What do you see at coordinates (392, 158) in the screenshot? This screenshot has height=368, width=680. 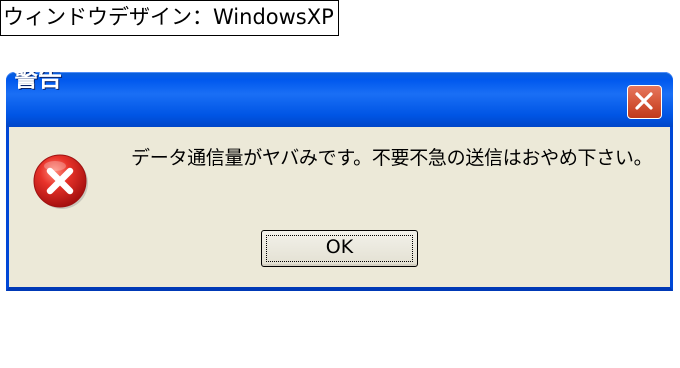 I see `dialog-message: データ通信量がヤバみです。不要不急の送信はおやめ下さい。` at bounding box center [392, 158].